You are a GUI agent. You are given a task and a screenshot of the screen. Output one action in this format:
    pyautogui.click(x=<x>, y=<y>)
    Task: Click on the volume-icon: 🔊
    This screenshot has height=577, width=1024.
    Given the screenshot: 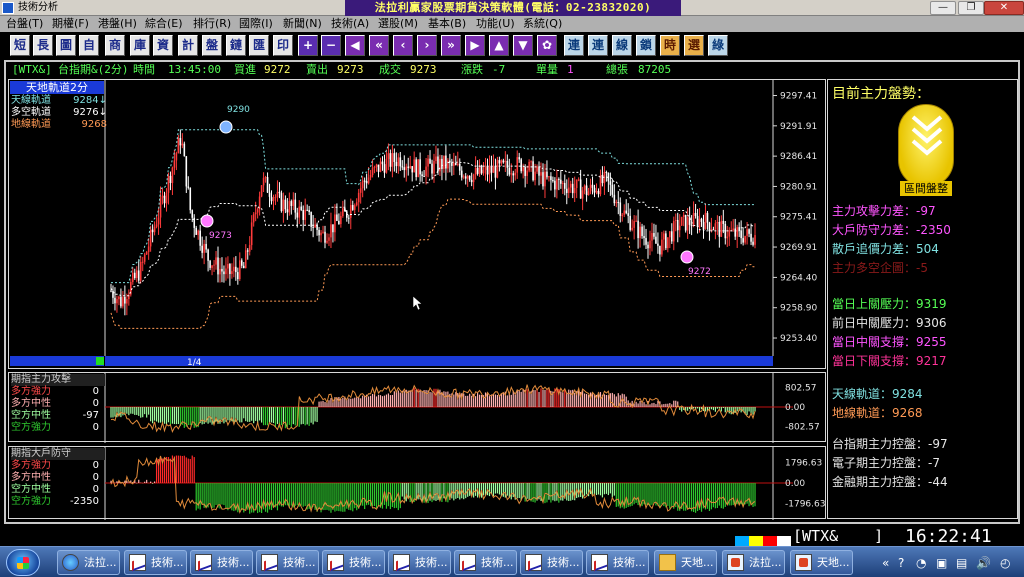 What is the action you would take?
    pyautogui.click(x=983, y=563)
    